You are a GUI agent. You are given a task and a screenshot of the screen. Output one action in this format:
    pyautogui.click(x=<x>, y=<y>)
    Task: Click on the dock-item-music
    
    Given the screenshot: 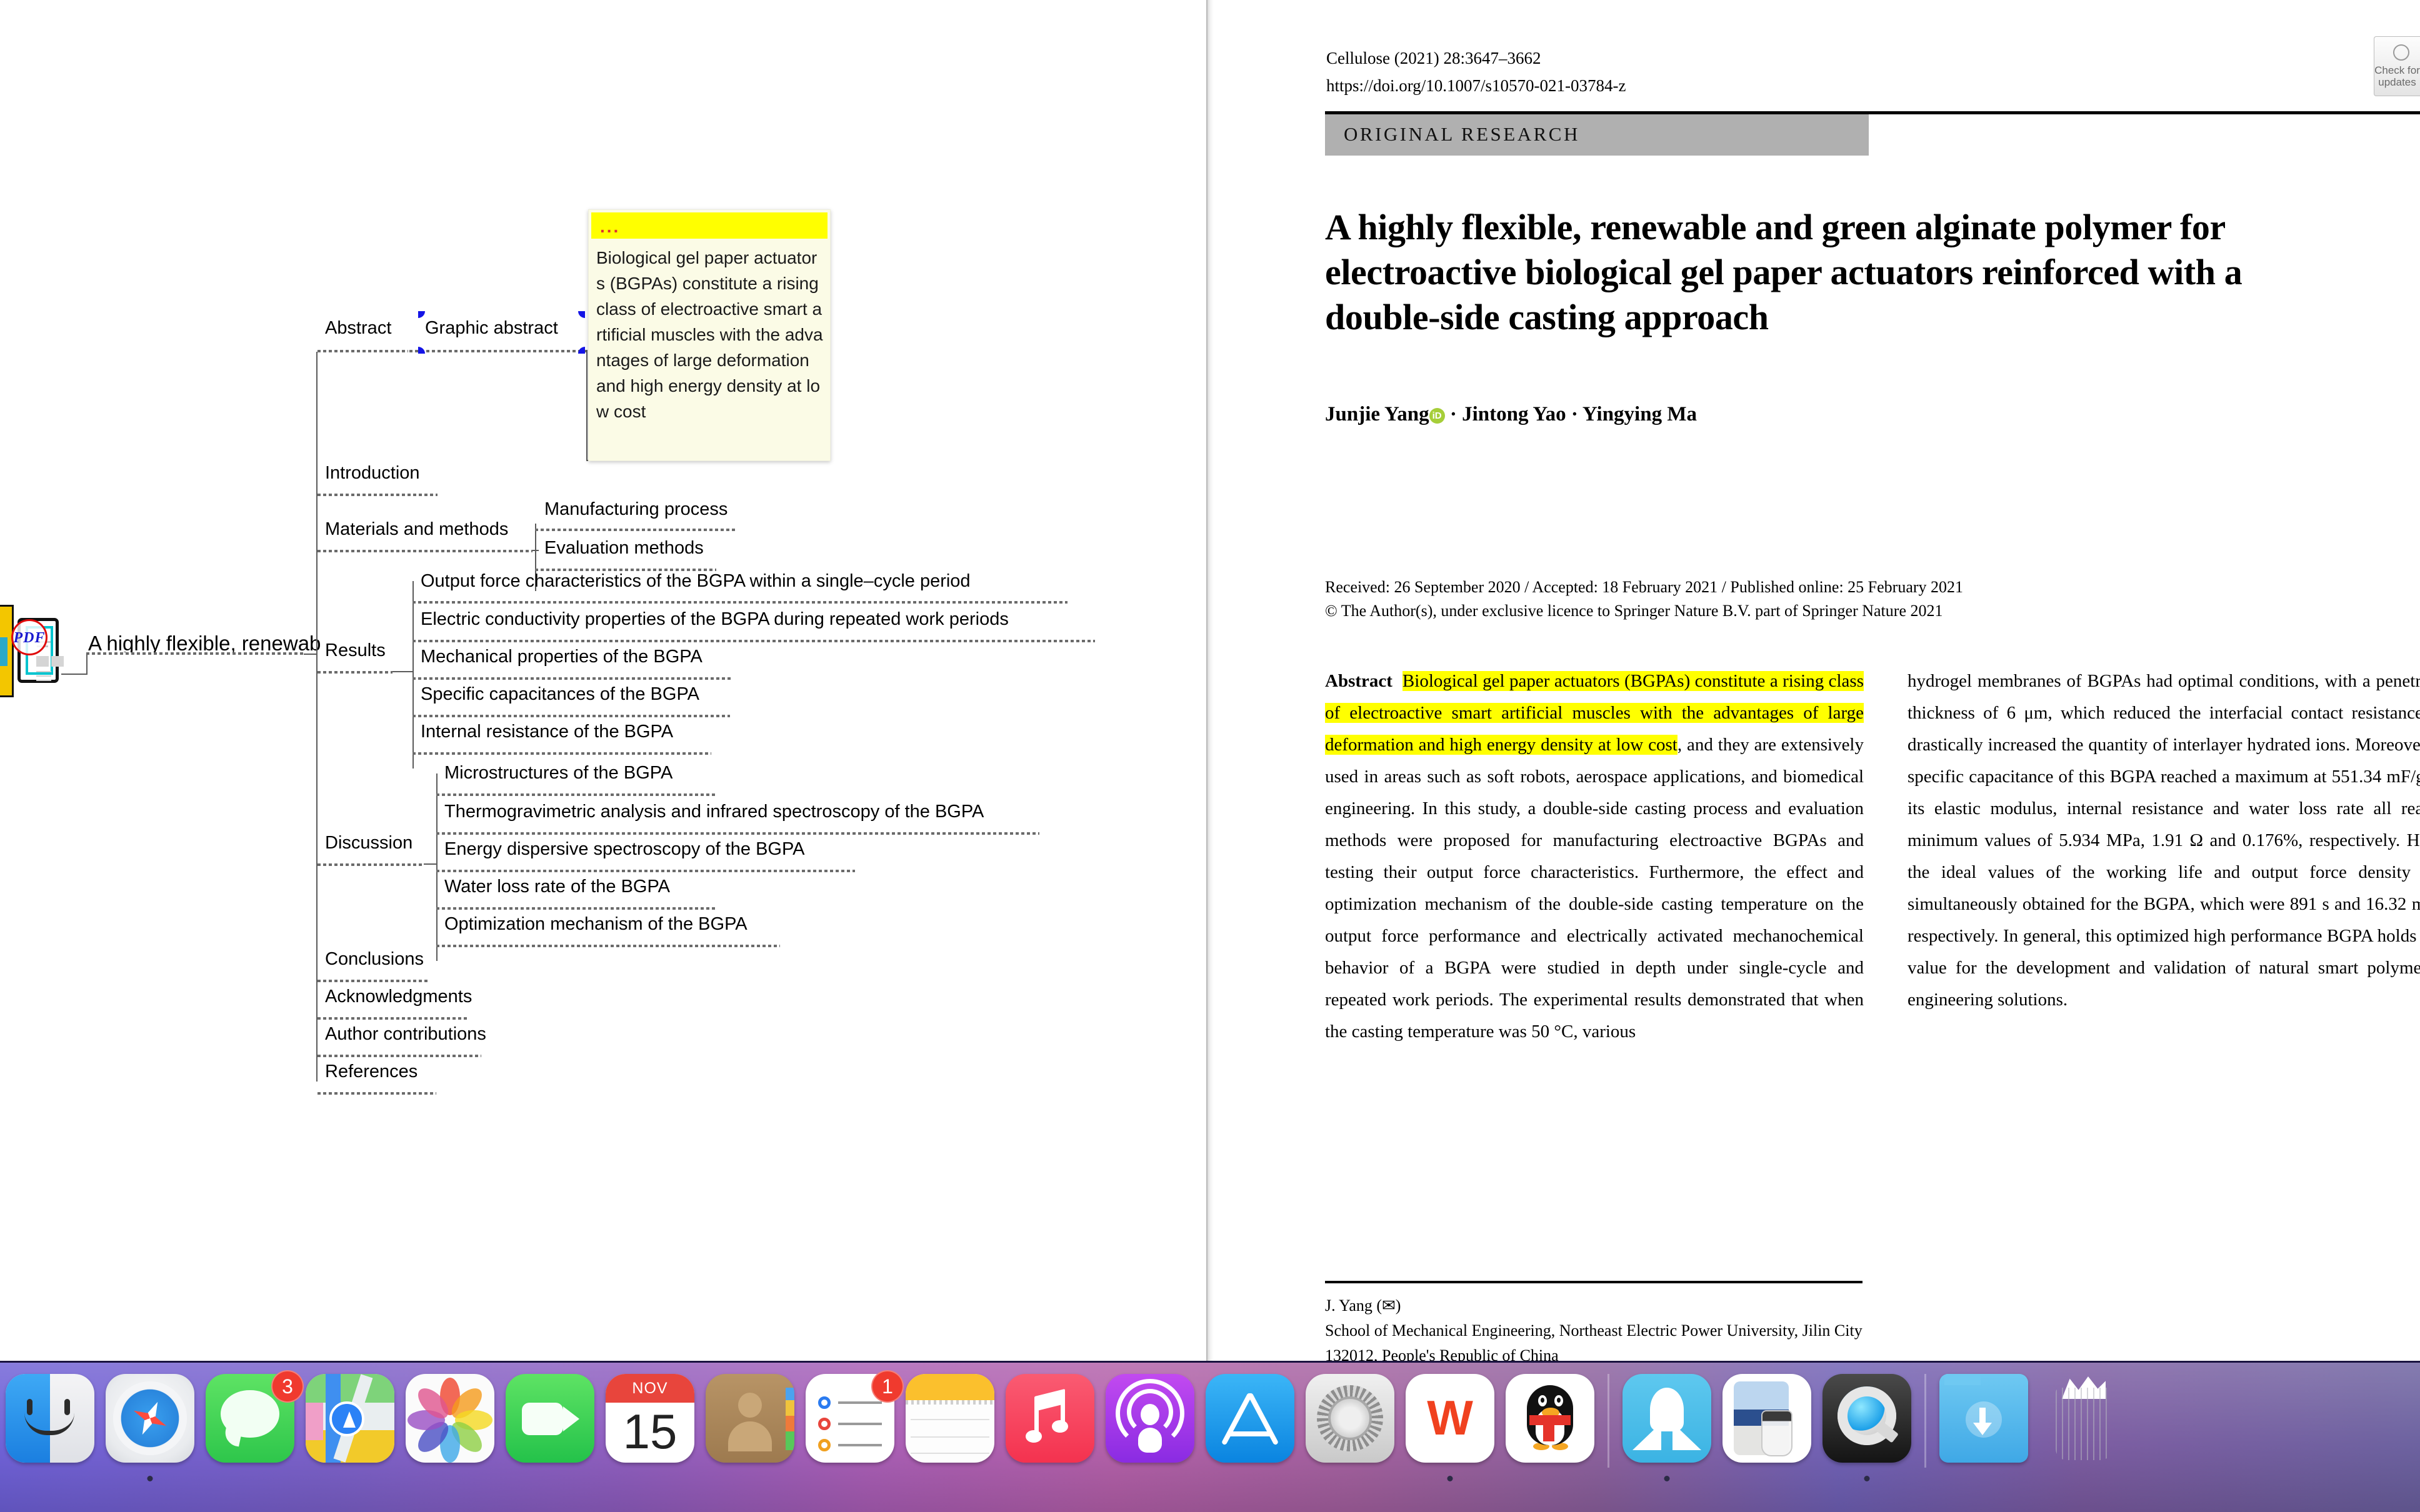 What is the action you would take?
    pyautogui.click(x=1050, y=1430)
    